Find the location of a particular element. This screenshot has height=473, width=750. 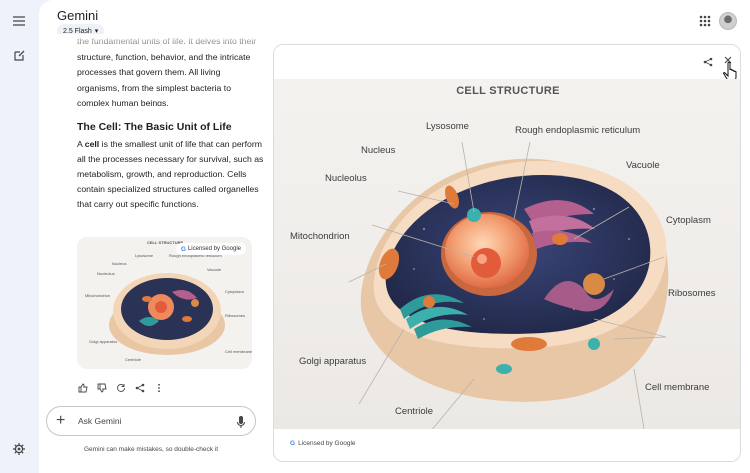

label-nucleus: Nucleus is located at coordinates (378, 150).